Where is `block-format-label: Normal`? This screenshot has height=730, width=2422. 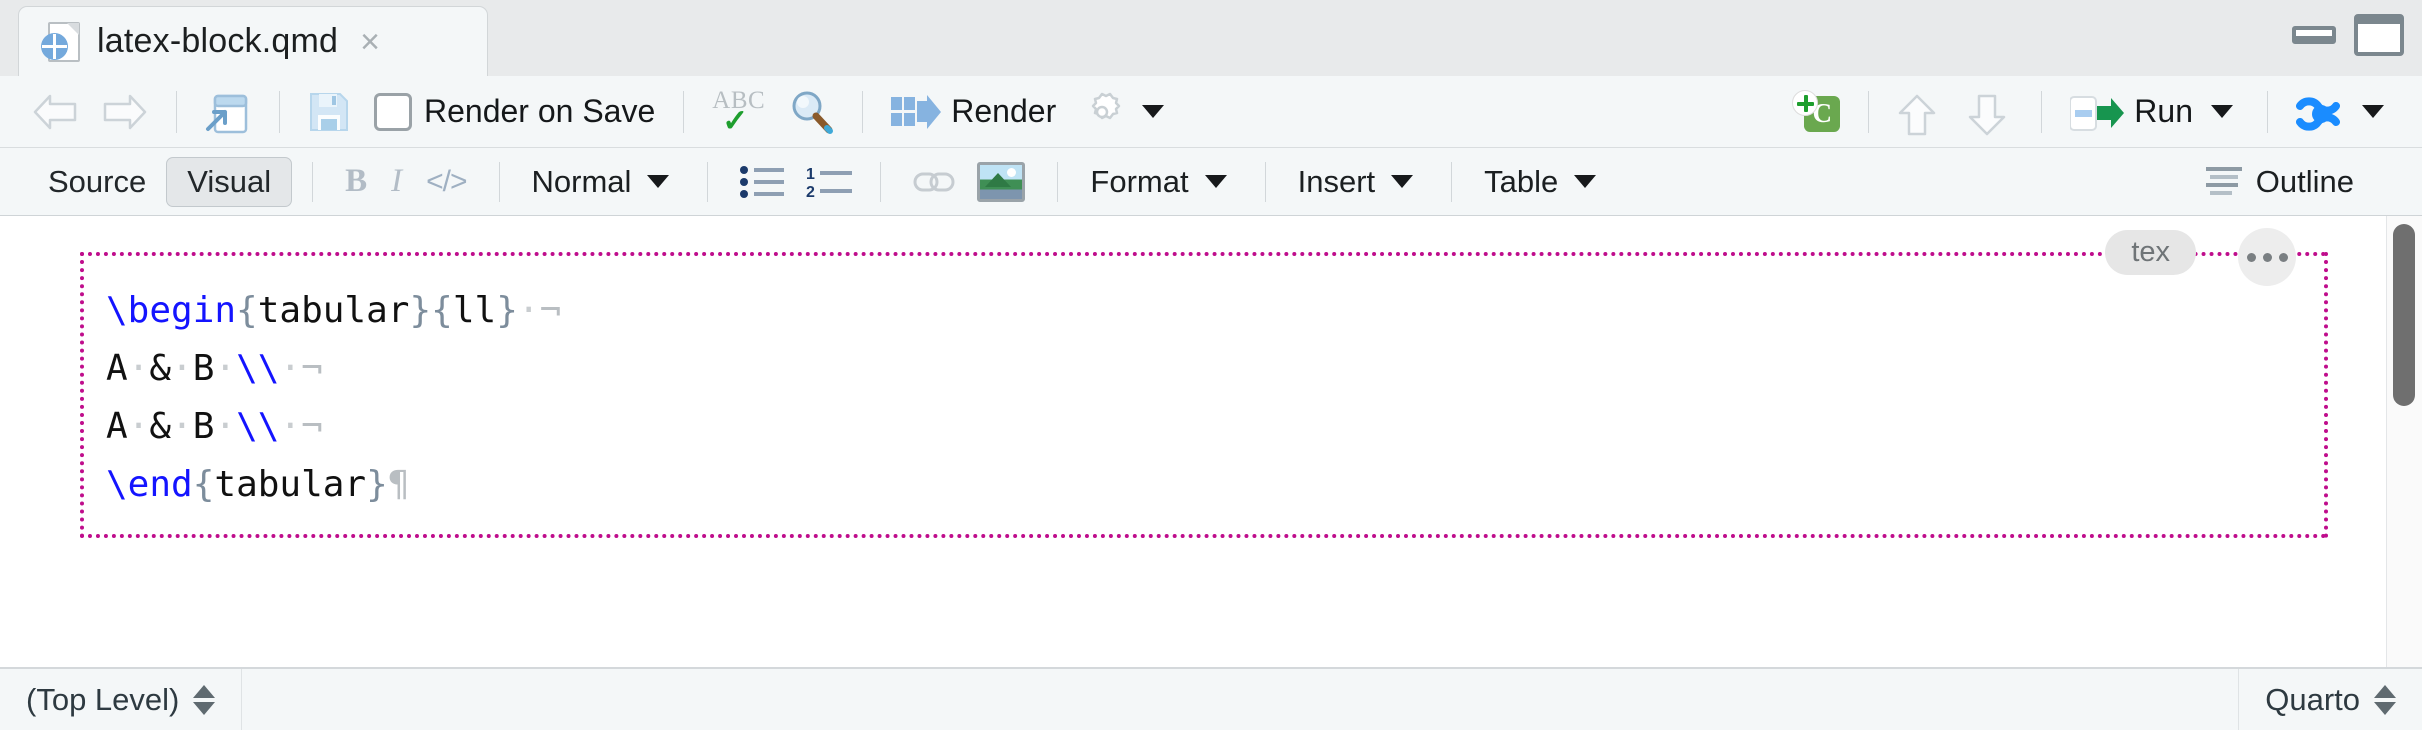 block-format-label: Normal is located at coordinates (581, 181).